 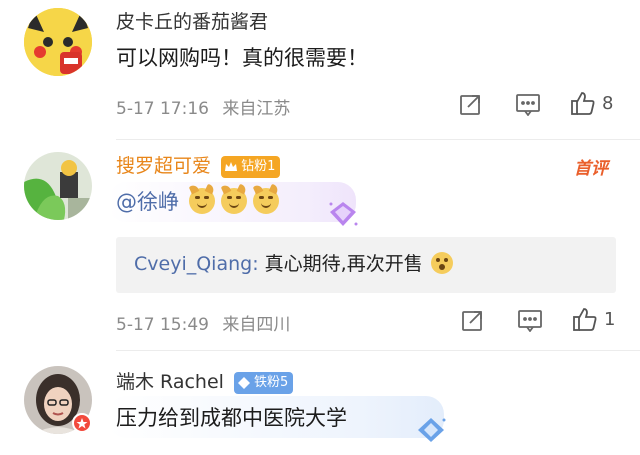 I want to click on reply-preview: Cveyi_Qiang: 真心期待,再次开售, so click(x=366, y=265).